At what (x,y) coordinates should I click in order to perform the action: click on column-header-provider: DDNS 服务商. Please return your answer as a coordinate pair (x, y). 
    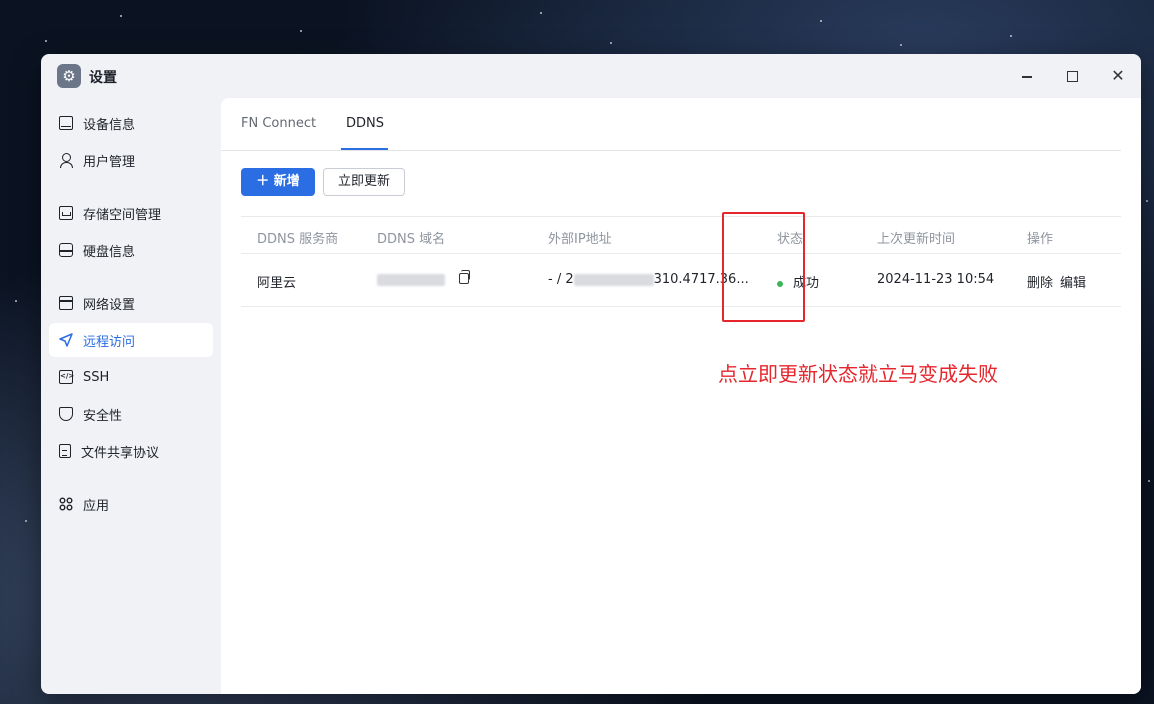
    Looking at the image, I should click on (298, 239).